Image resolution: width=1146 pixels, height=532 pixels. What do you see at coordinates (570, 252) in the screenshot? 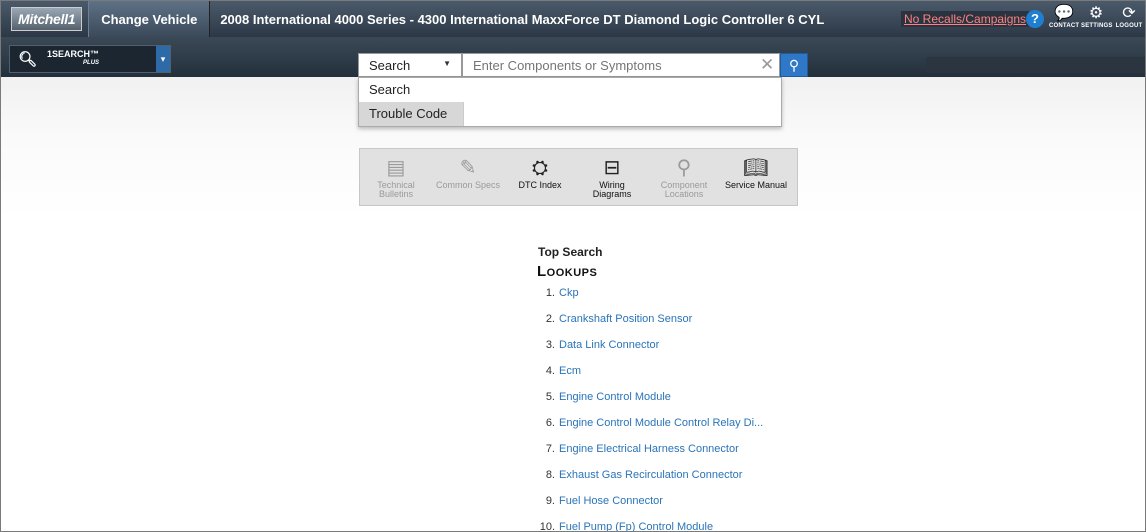
I see `top-search-heading: Top Search` at bounding box center [570, 252].